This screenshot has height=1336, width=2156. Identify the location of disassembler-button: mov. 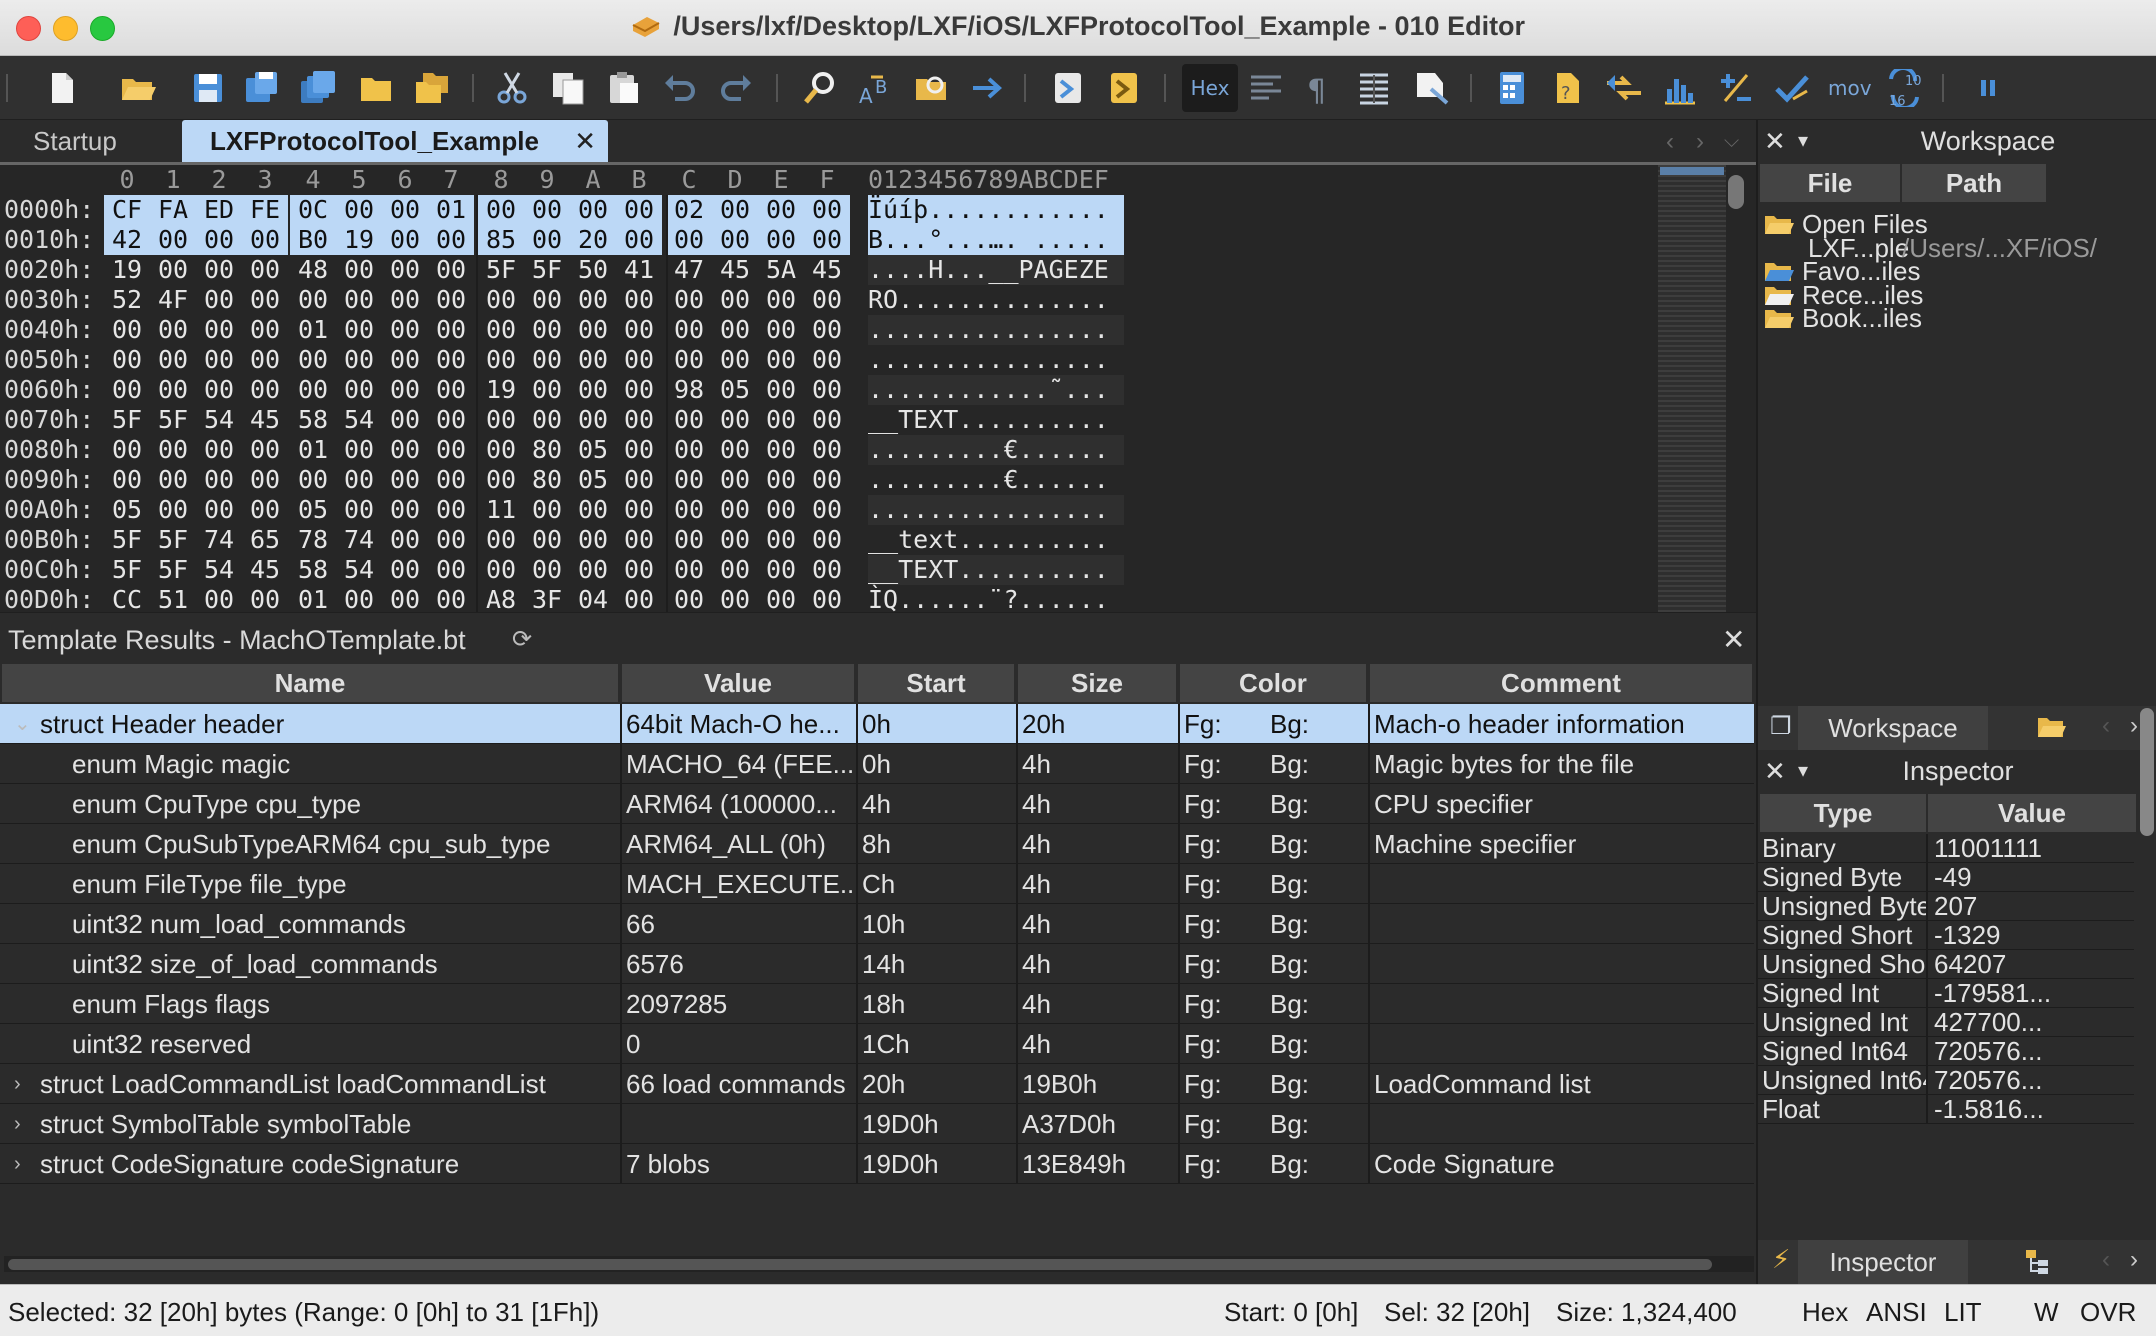
(1850, 88).